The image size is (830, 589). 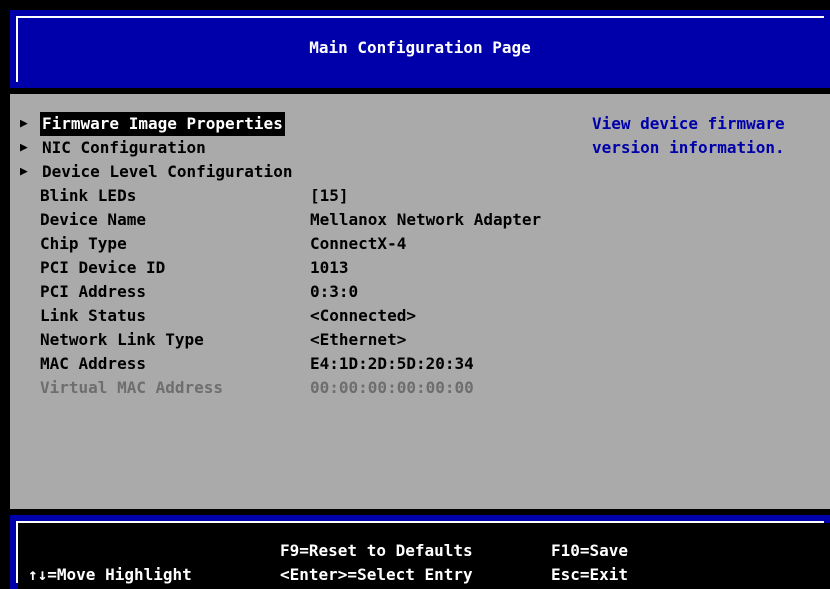 What do you see at coordinates (358, 340) in the screenshot?
I see `network-link-type-select: <Ethernet>` at bounding box center [358, 340].